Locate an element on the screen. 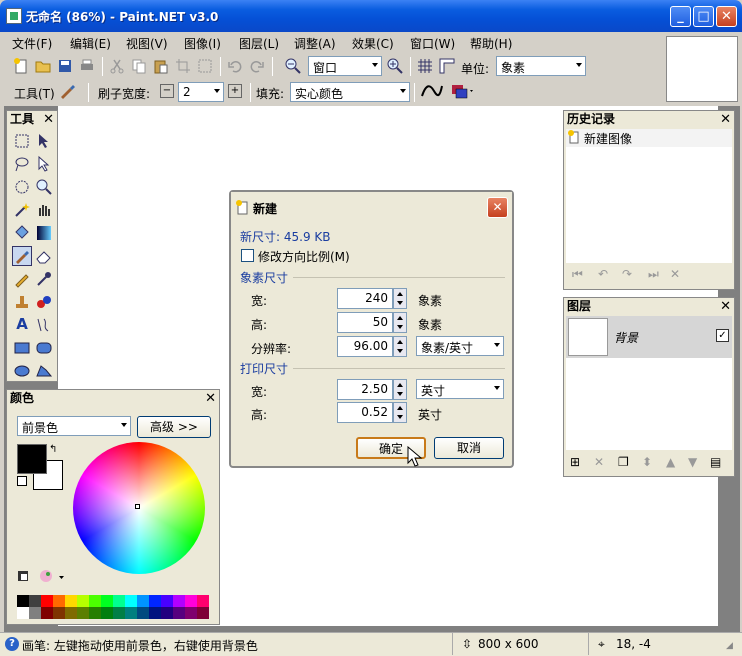  add-color-icon is located at coordinates (24, 577).